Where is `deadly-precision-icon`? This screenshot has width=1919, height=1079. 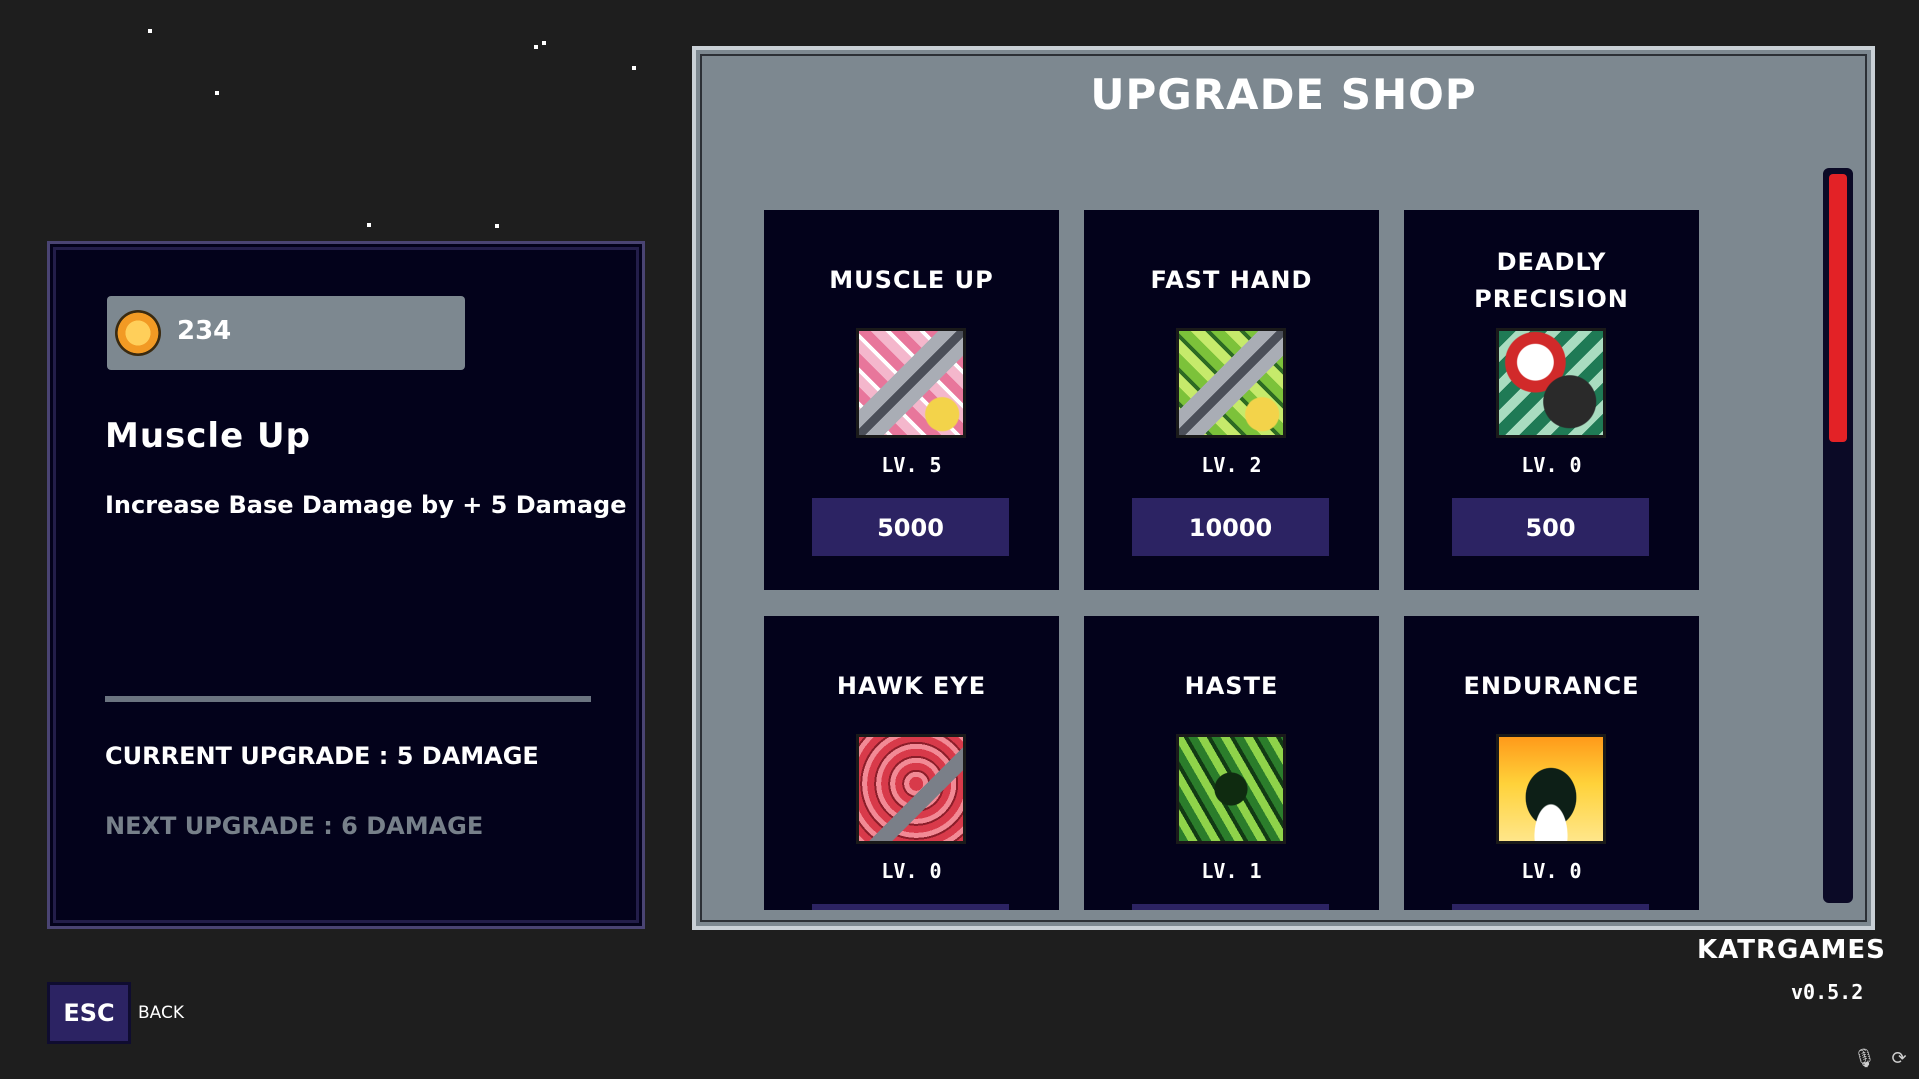 deadly-precision-icon is located at coordinates (1551, 383).